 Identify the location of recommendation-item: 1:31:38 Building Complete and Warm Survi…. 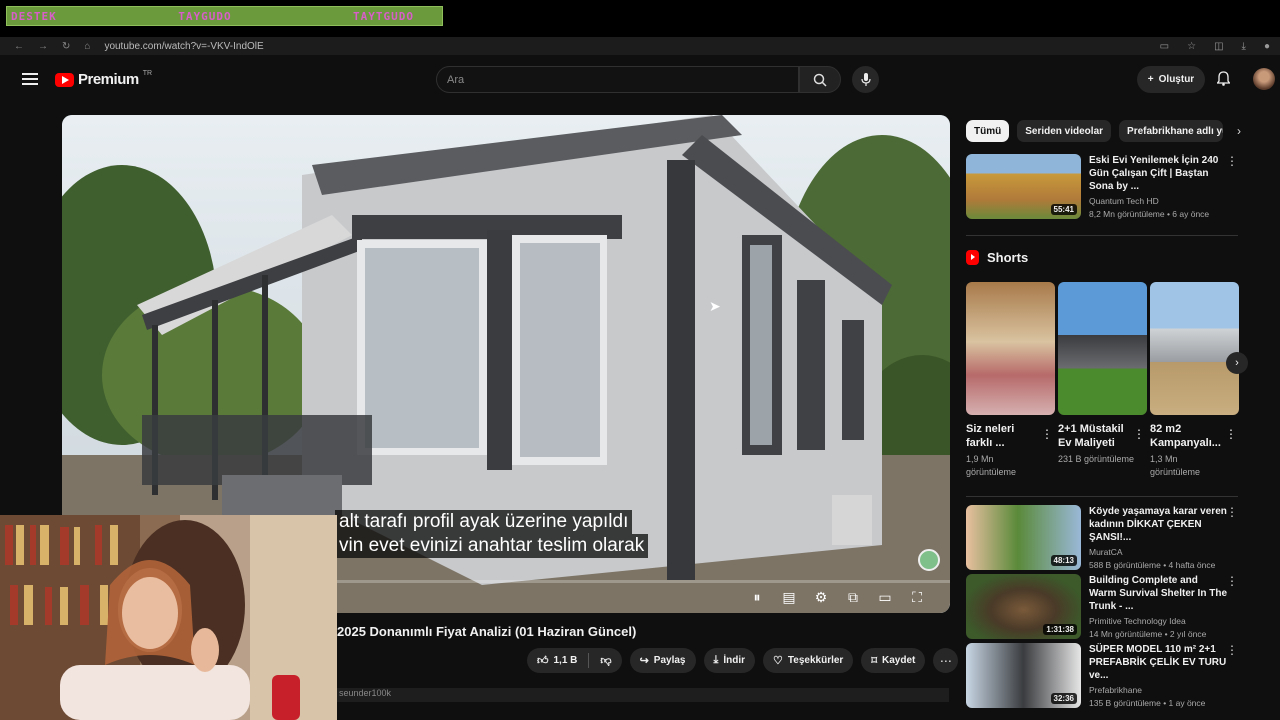
(1104, 606).